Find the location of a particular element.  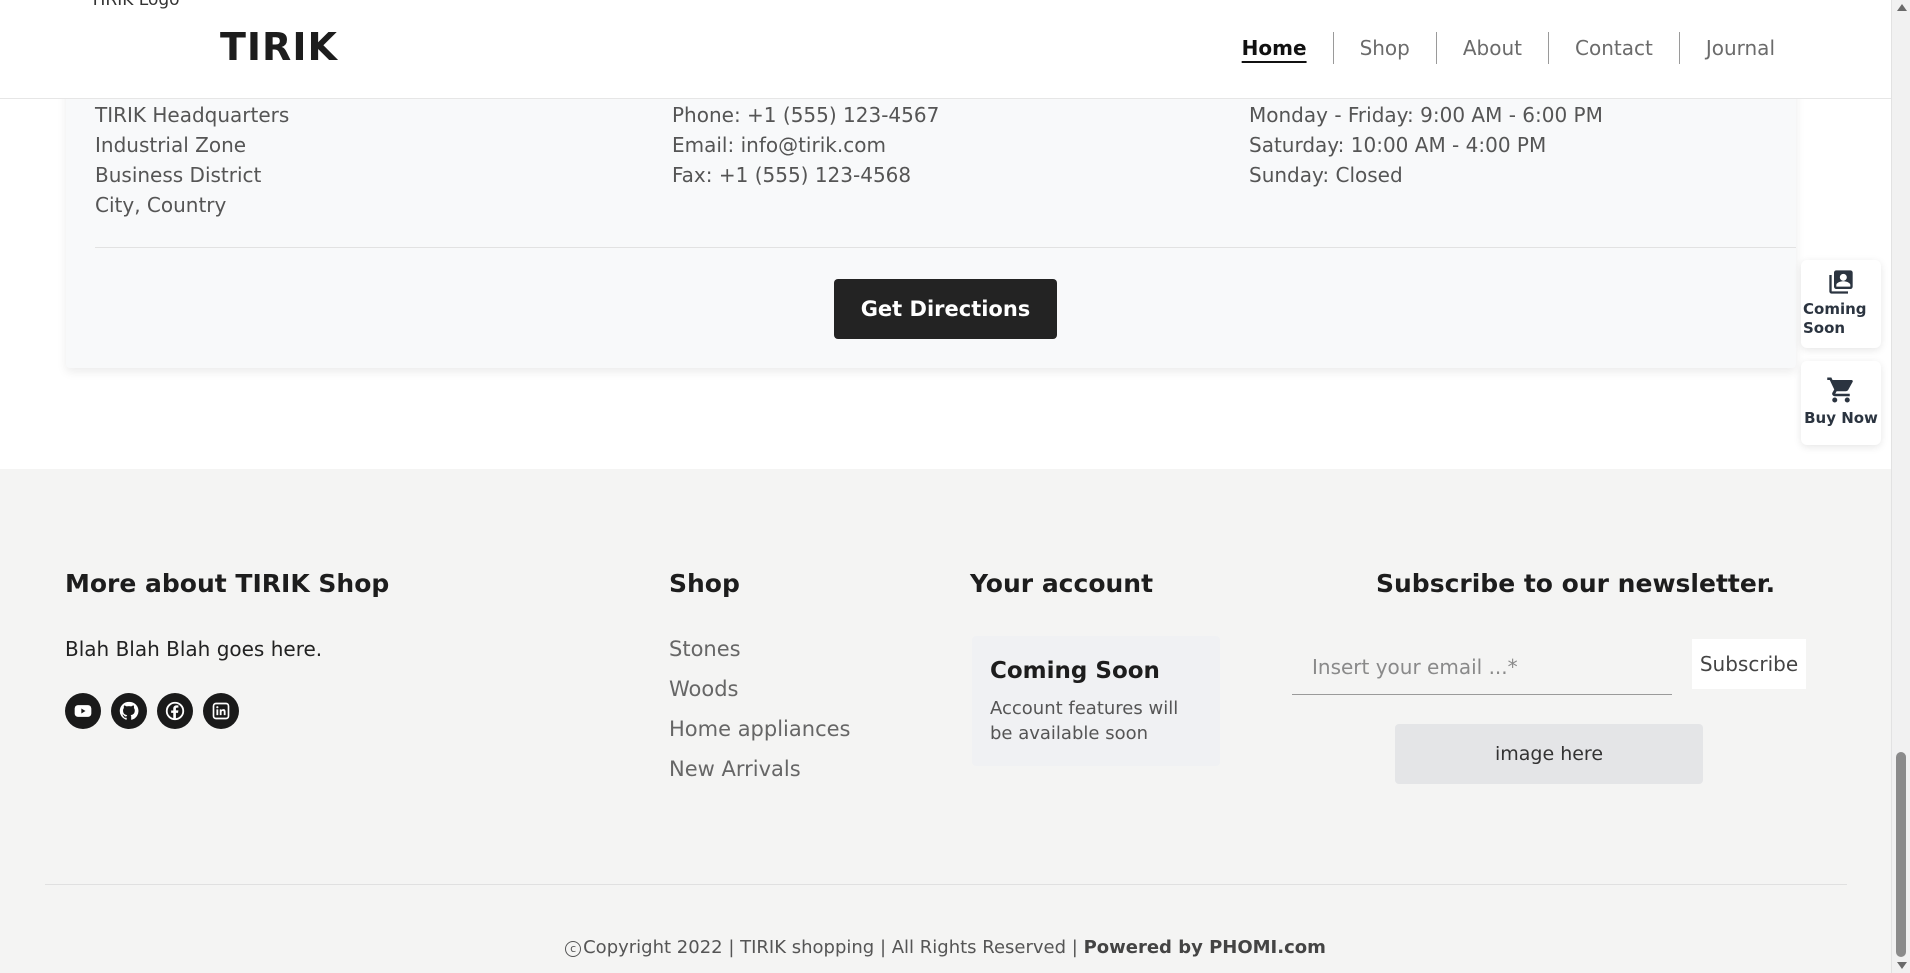

site-logo: TIRIK is located at coordinates (279, 47).